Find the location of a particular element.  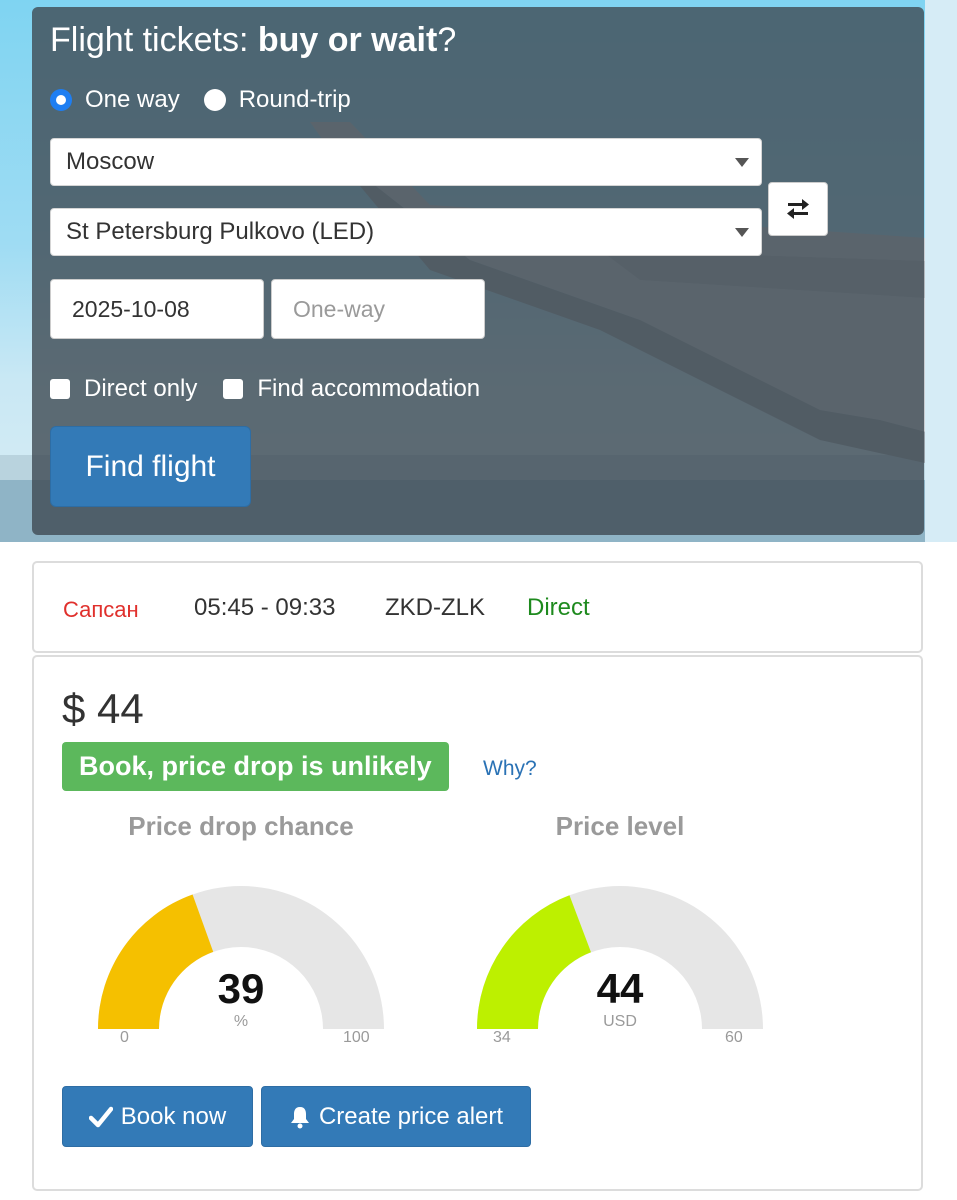

trip-type-group: One way Round-trip is located at coordinates (212, 100).